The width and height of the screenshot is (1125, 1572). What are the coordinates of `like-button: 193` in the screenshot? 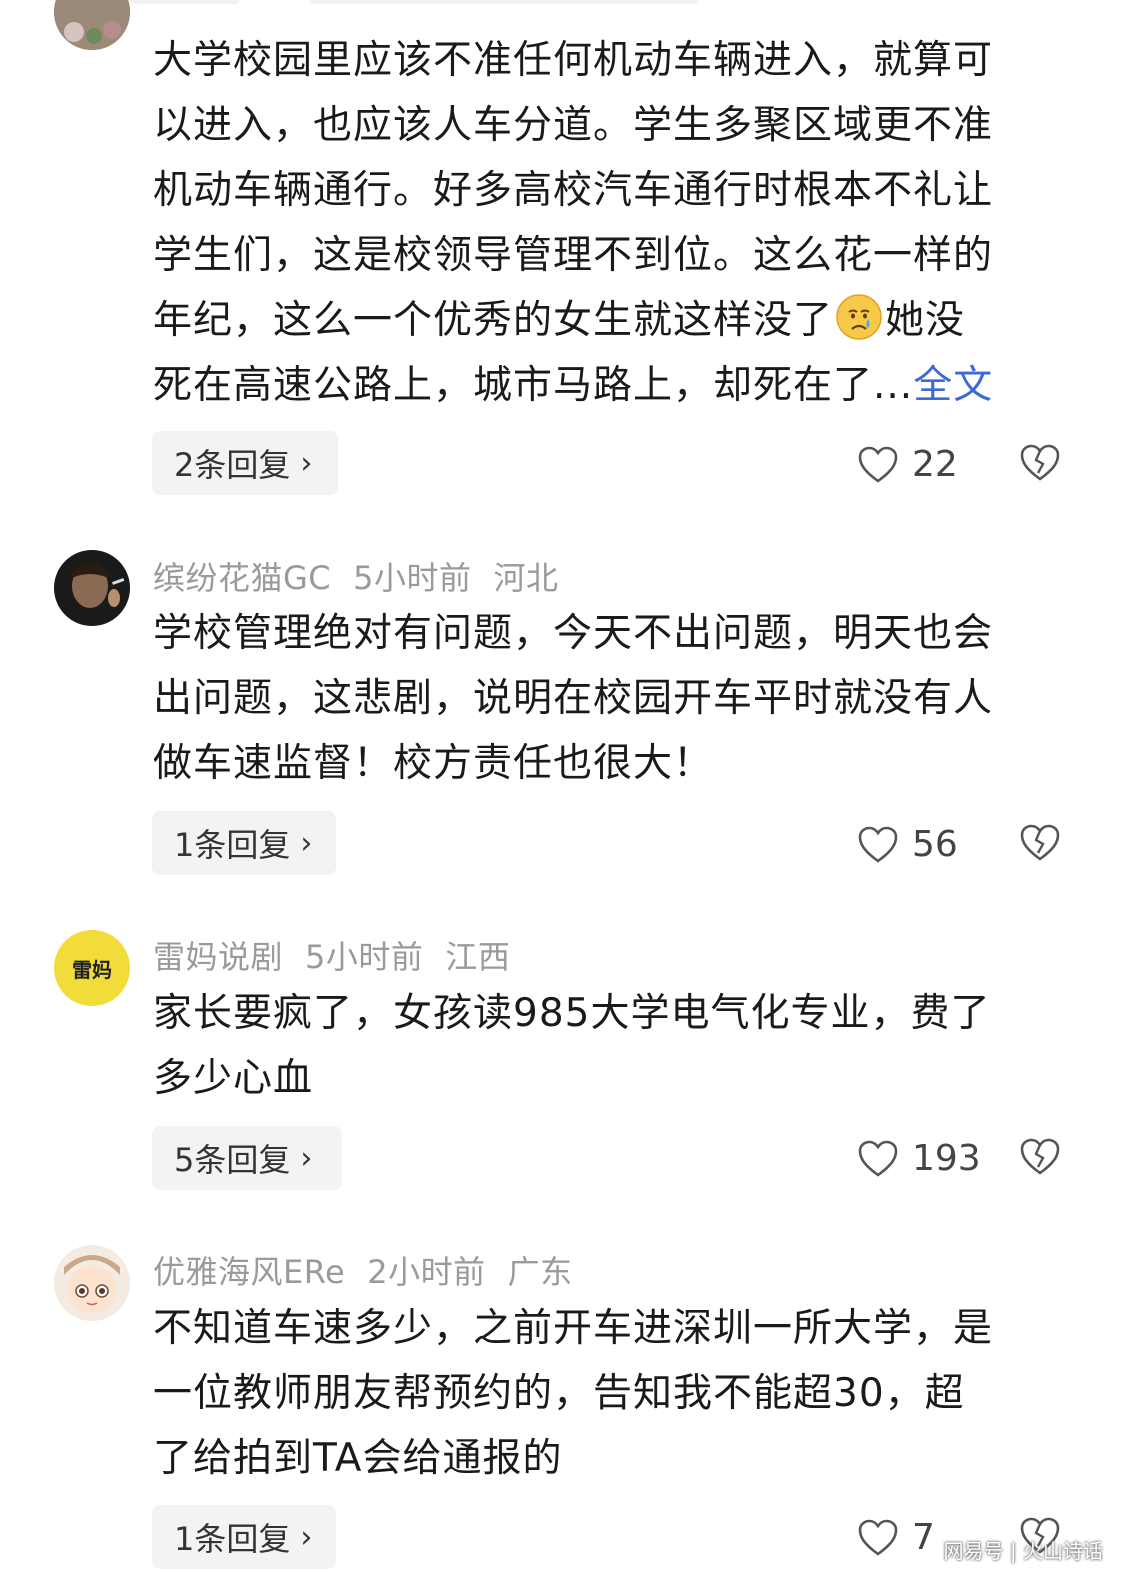 It's located at (919, 1158).